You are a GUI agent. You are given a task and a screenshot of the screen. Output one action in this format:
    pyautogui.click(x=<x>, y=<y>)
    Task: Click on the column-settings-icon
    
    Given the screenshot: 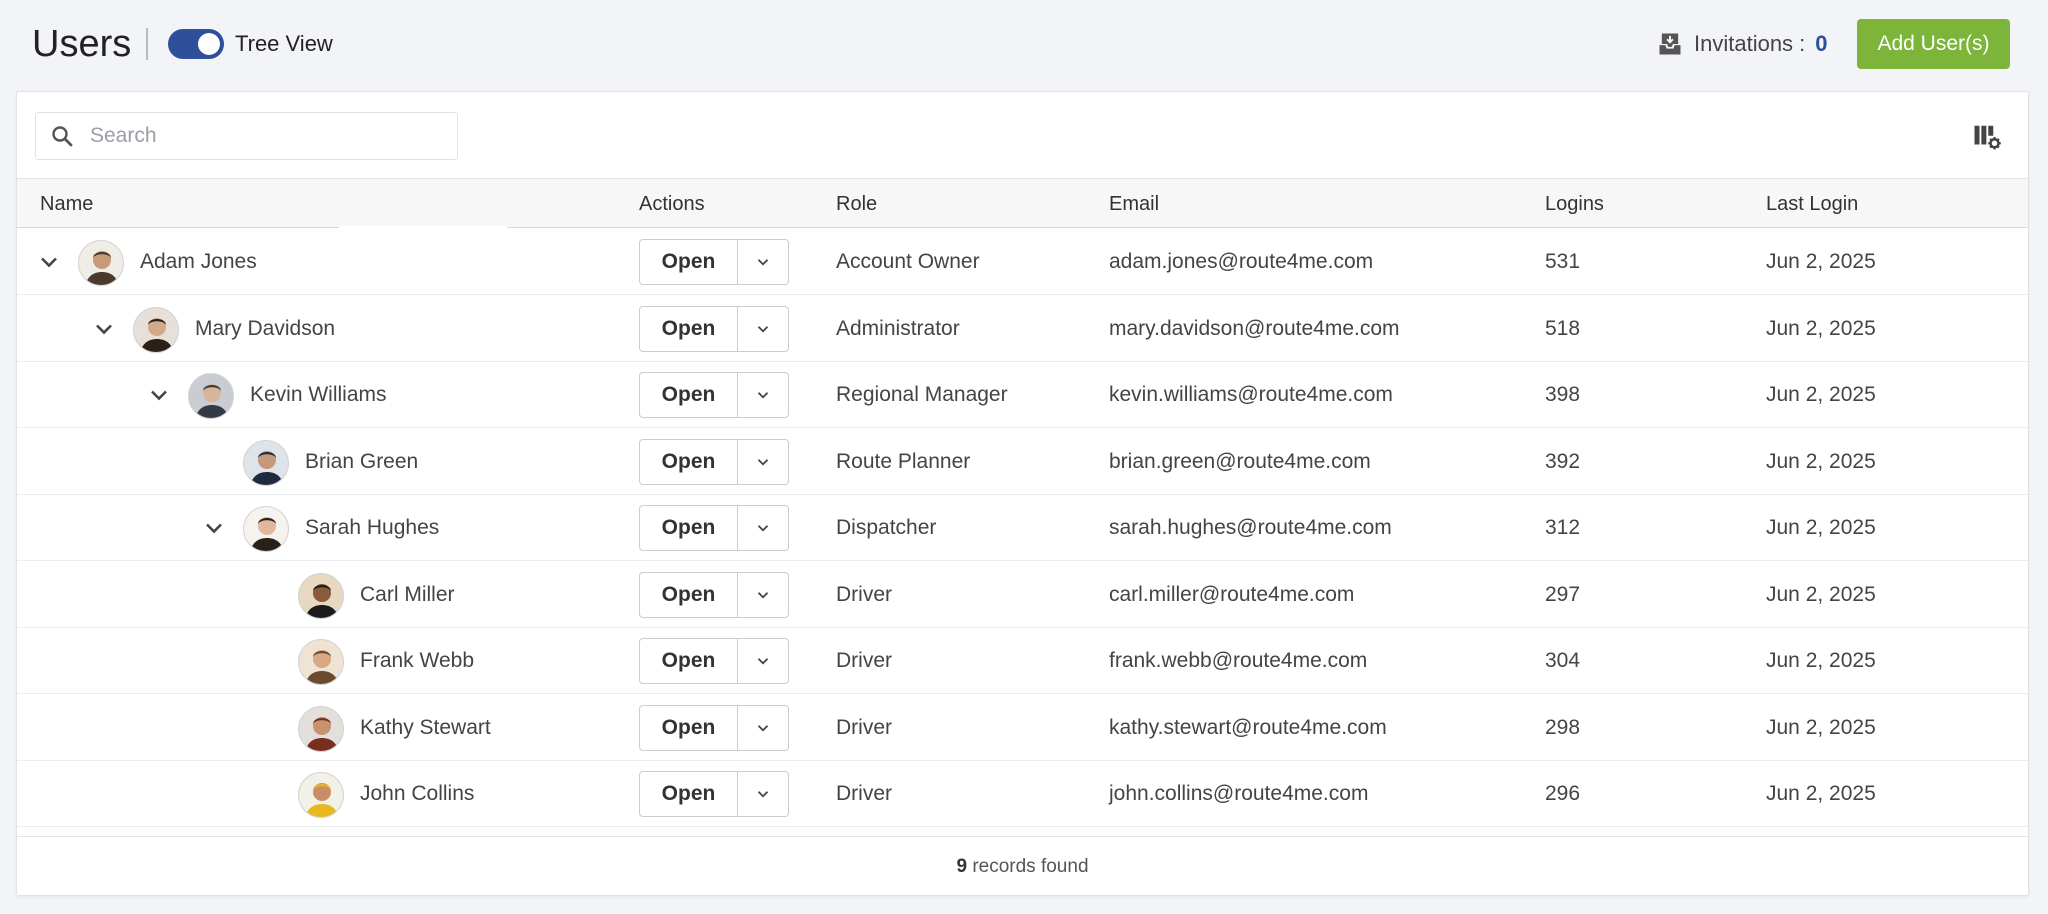 What is the action you would take?
    pyautogui.click(x=1987, y=137)
    